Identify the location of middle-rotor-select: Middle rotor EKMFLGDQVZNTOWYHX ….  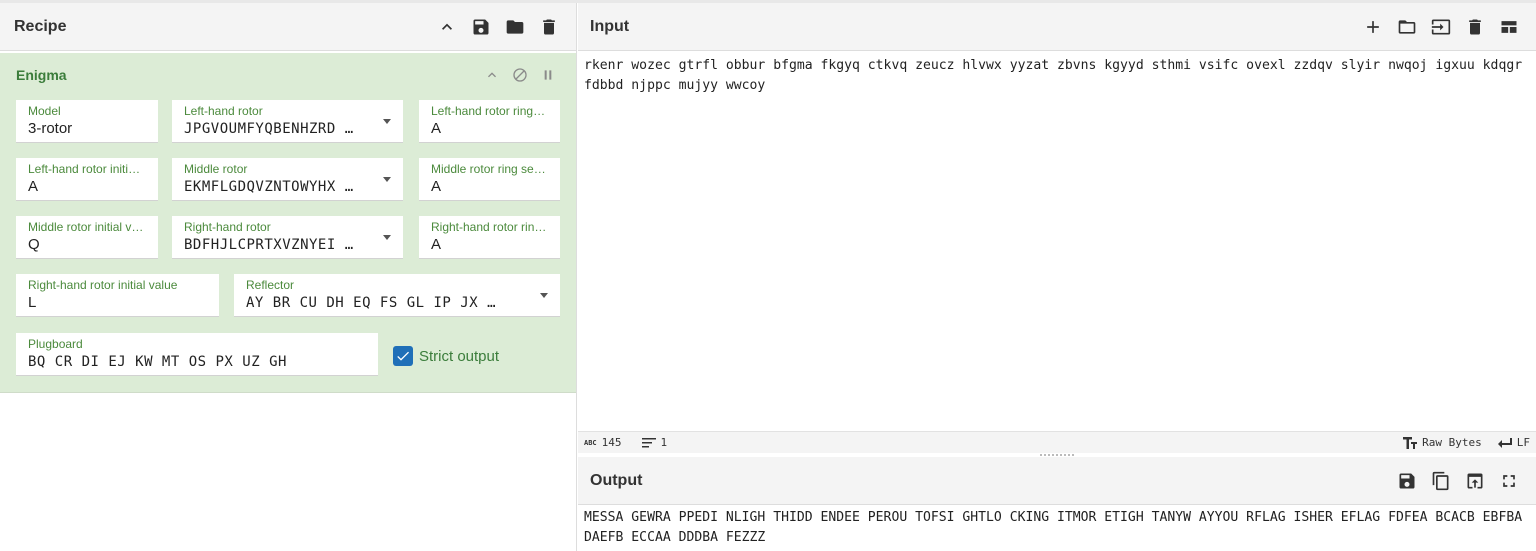
(287, 179).